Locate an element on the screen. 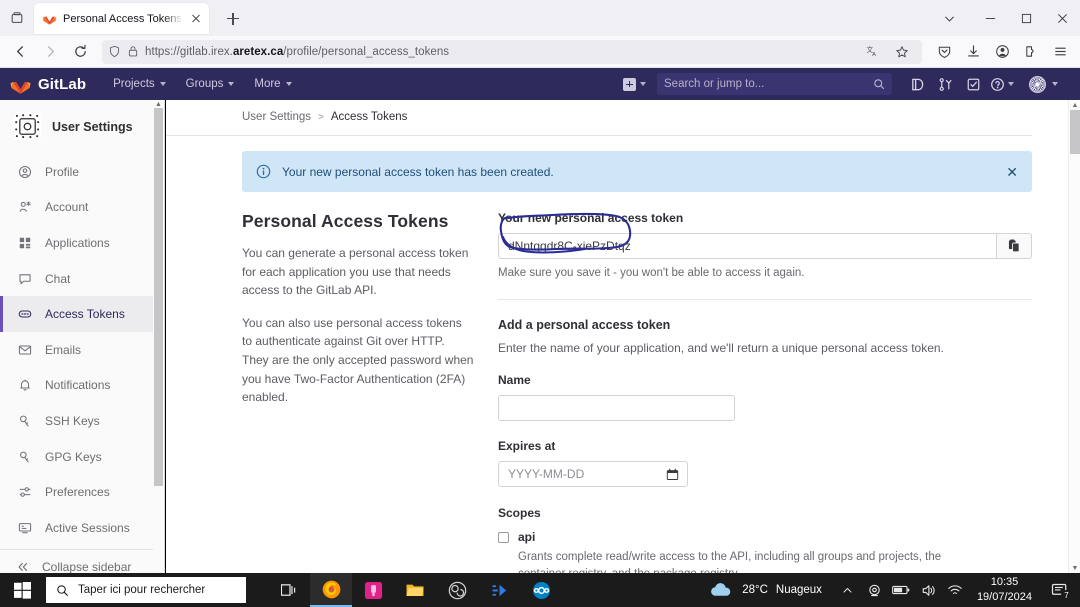  task-view-icon is located at coordinates (289, 590).